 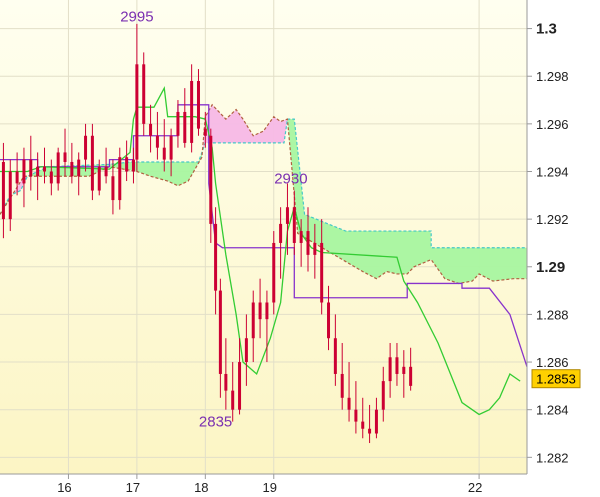 What do you see at coordinates (550, 267) in the screenshot?
I see `y-tick-label: 1.29` at bounding box center [550, 267].